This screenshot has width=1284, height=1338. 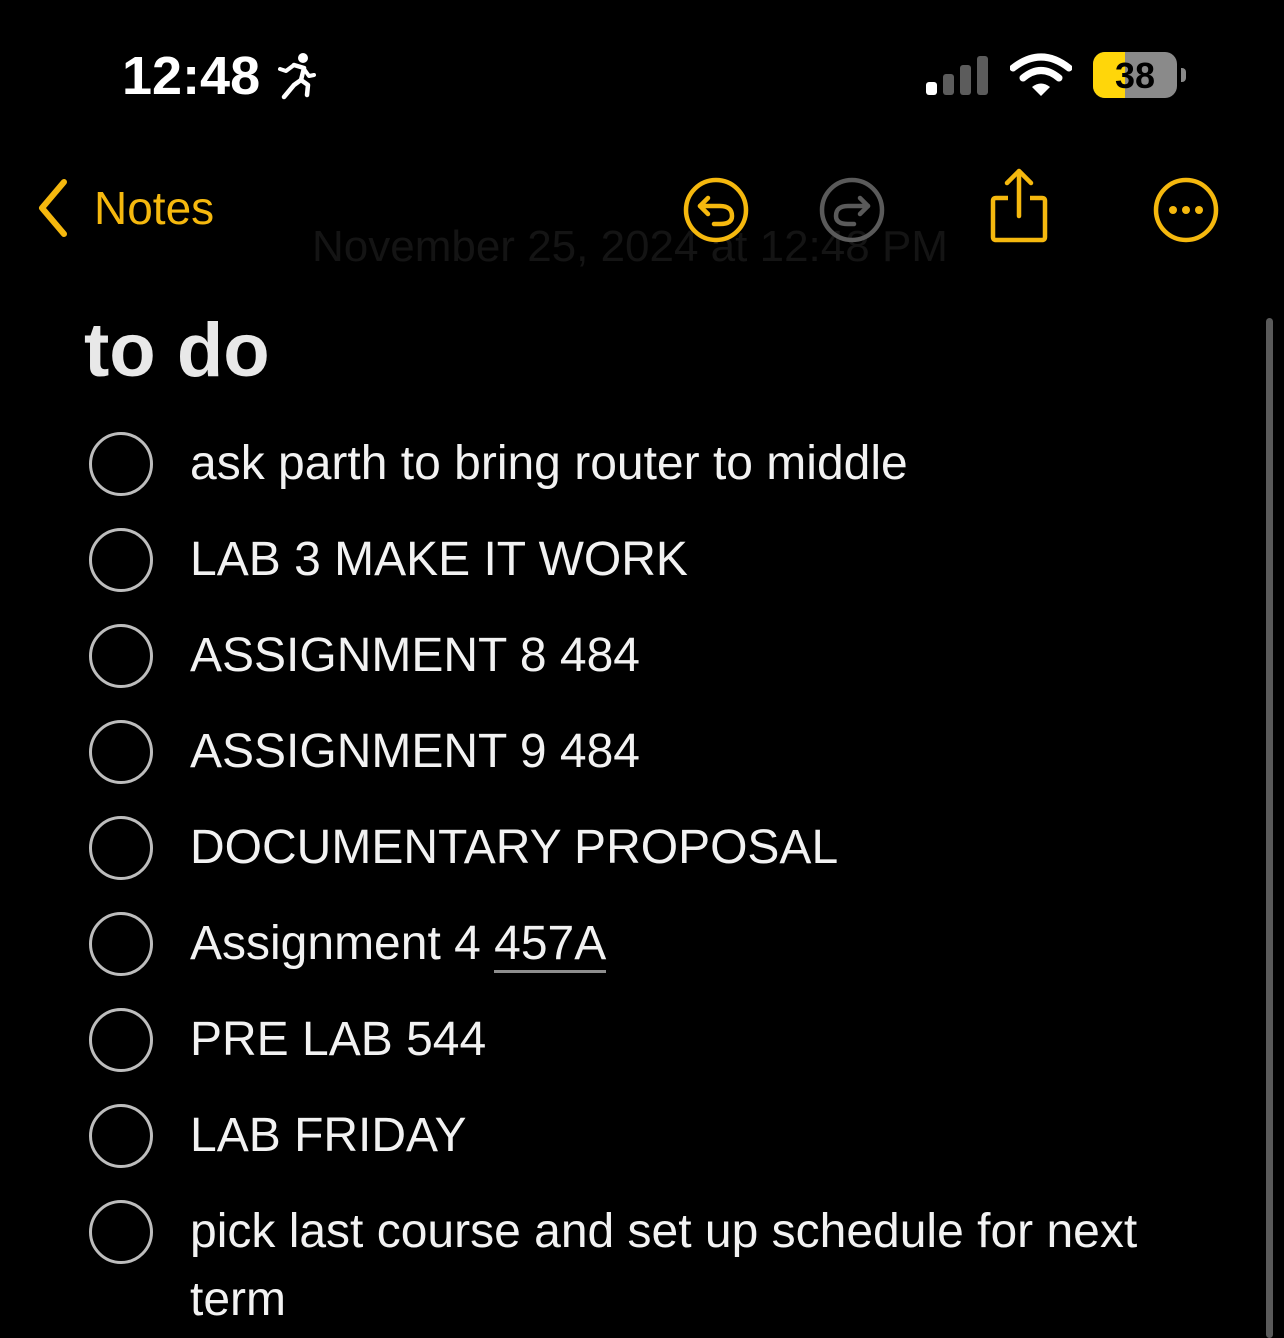 I want to click on checklist-item-text-prefix: Assignment 4, so click(x=342, y=943).